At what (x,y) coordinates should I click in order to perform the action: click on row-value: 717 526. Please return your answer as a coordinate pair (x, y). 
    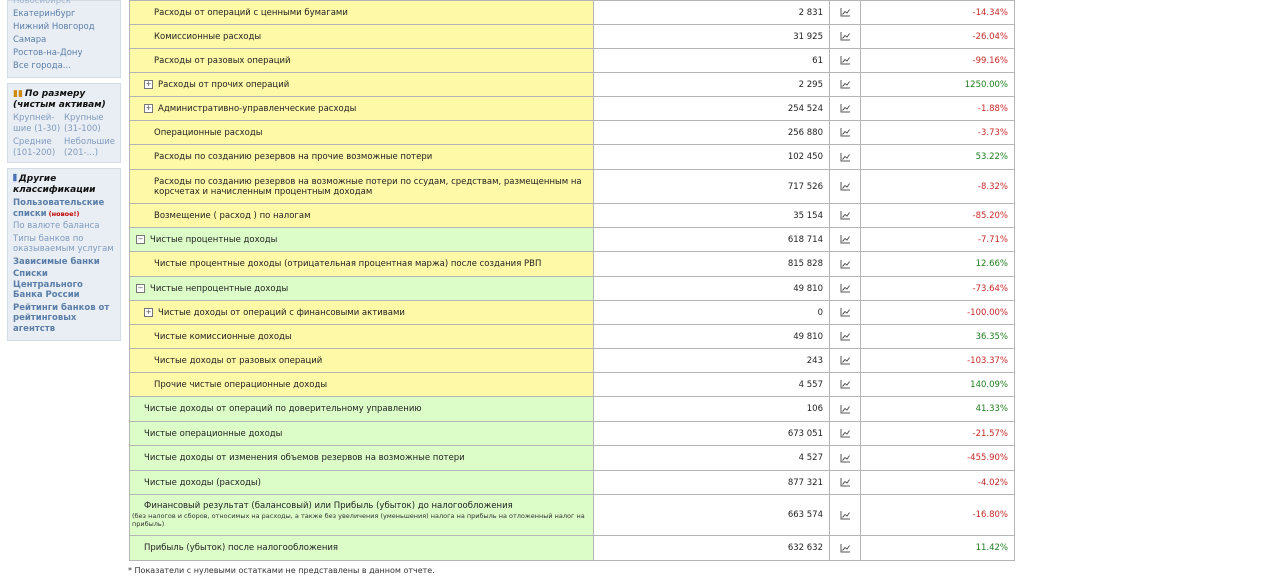
    Looking at the image, I should click on (711, 186).